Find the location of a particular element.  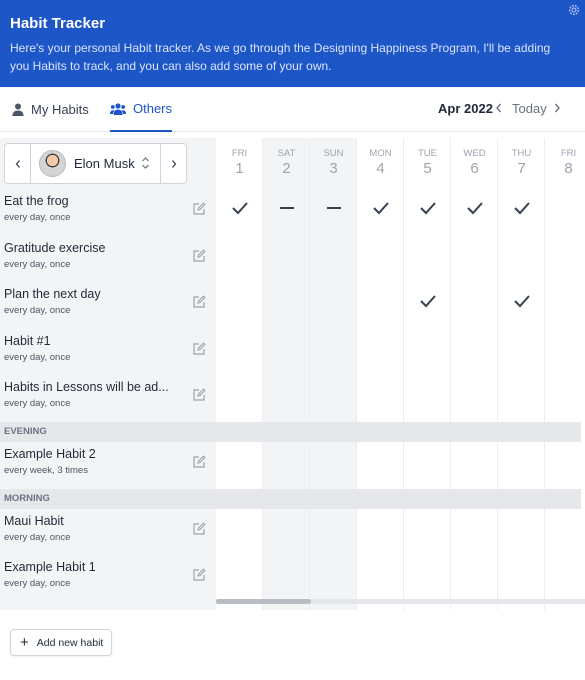

checkmark-icon is located at coordinates (239, 208).